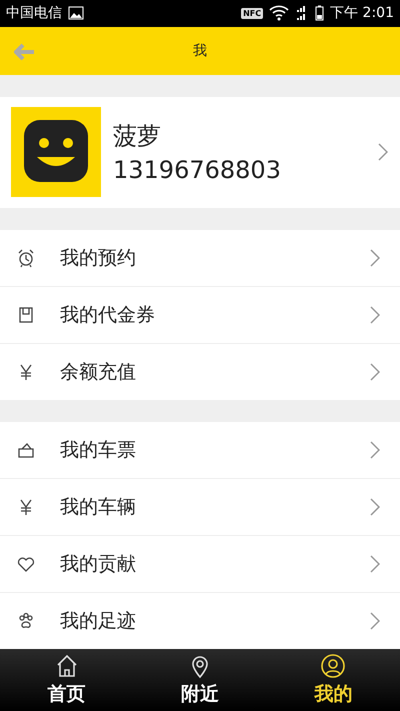 This screenshot has height=711, width=400. I want to click on menu-item: 我的预约, so click(200, 258).